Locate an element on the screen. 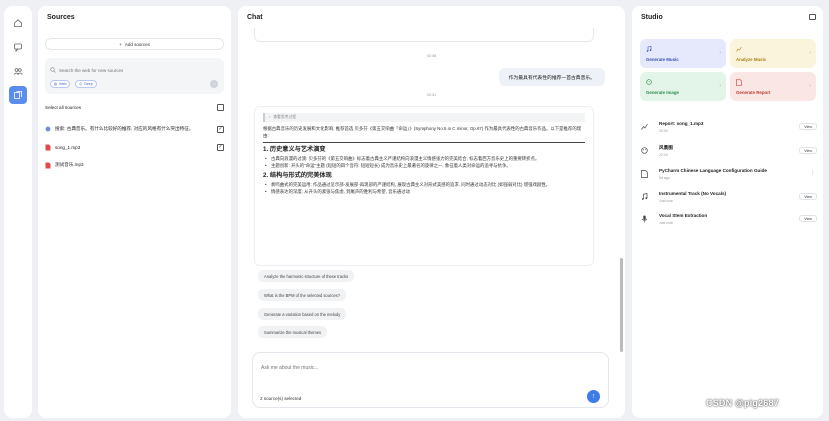 This screenshot has height=421, width=829. search-icon is located at coordinates (53, 70).